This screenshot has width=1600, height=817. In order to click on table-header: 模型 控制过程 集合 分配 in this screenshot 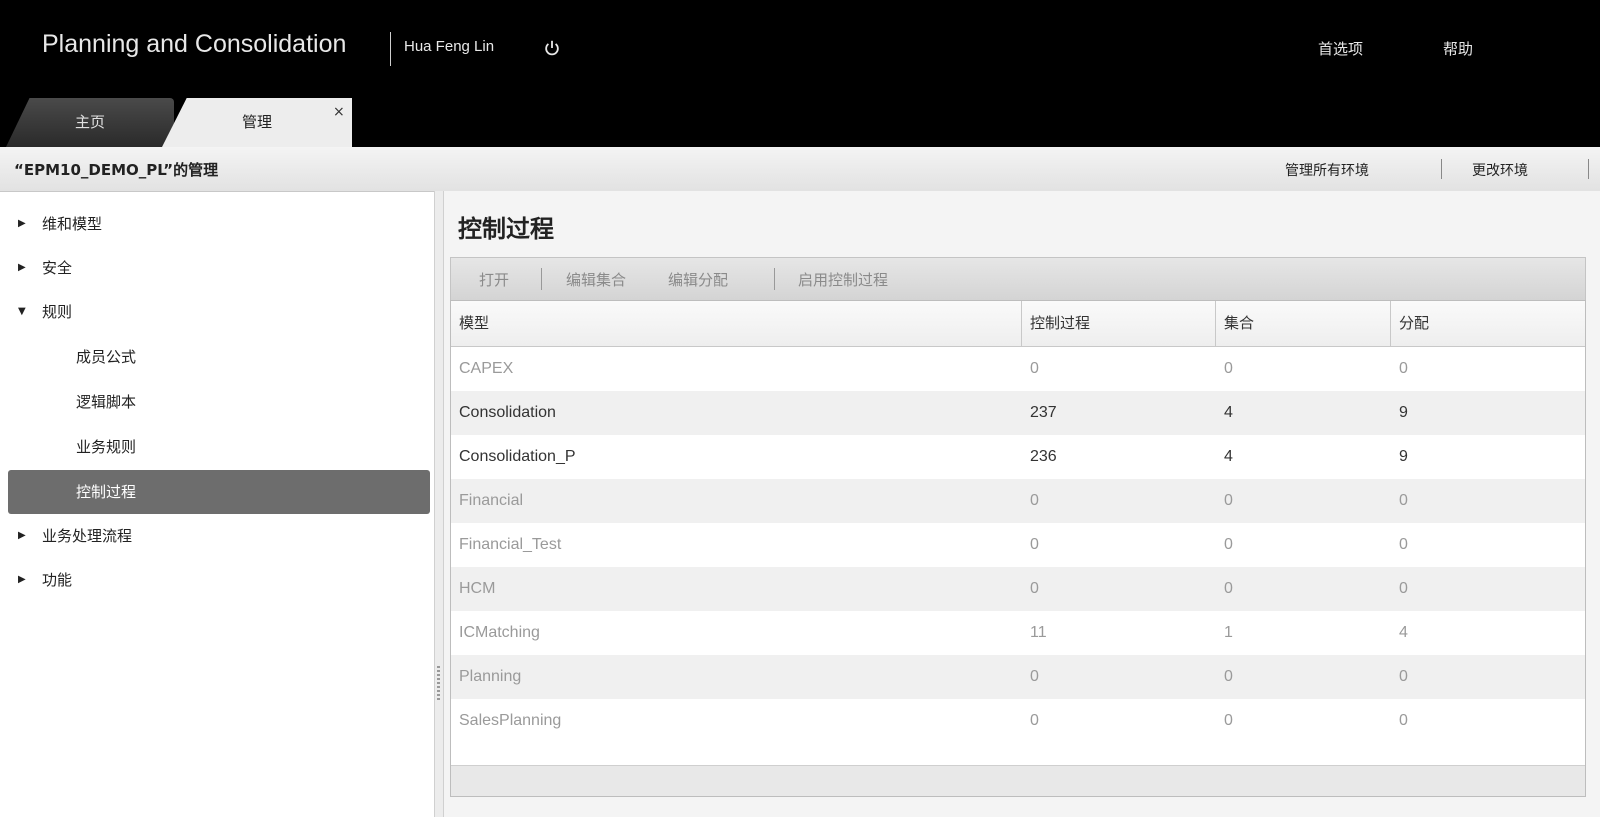, I will do `click(1018, 324)`.